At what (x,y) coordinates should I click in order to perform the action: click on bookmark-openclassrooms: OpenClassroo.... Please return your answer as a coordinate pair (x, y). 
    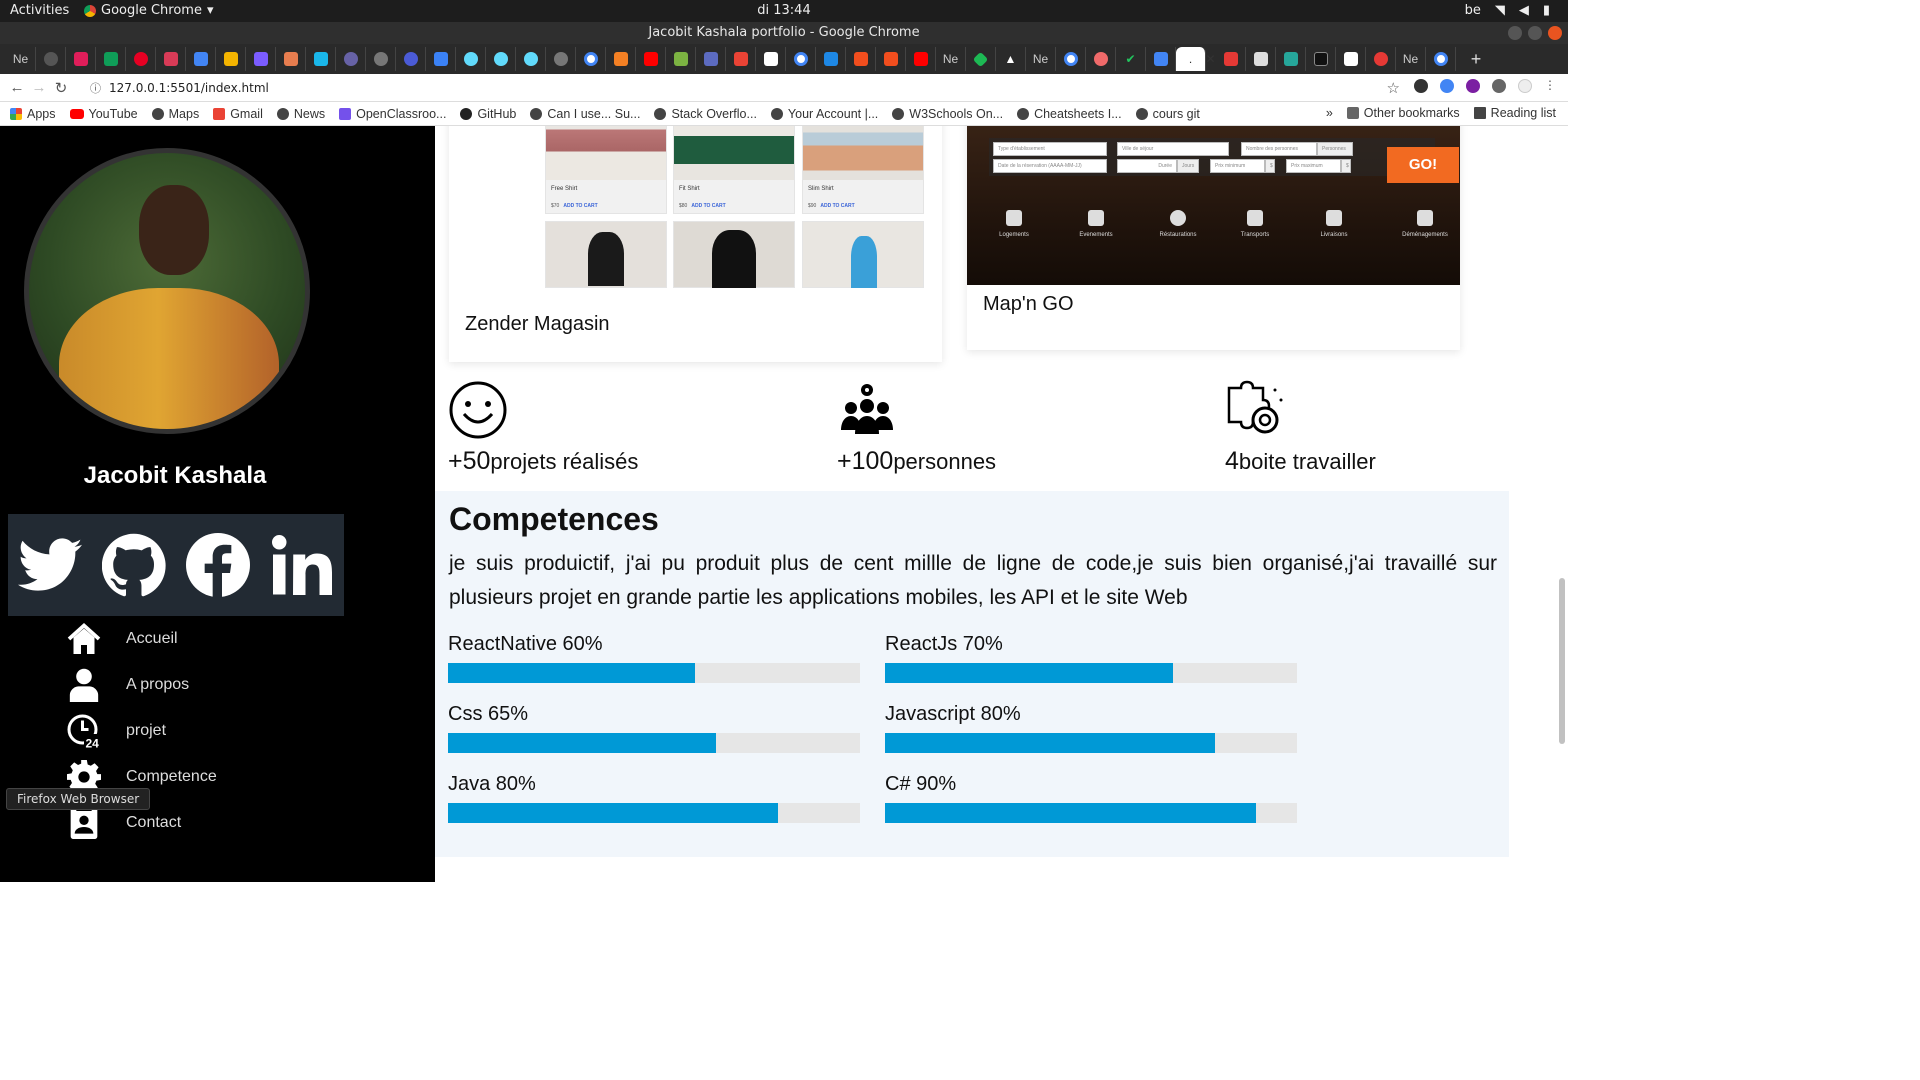
    Looking at the image, I should click on (392, 114).